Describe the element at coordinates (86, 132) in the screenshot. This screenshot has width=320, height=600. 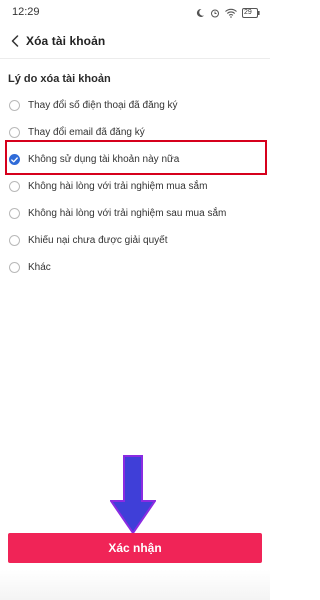
I see `reason-label: Thay đổi email đã đăng ký` at that location.